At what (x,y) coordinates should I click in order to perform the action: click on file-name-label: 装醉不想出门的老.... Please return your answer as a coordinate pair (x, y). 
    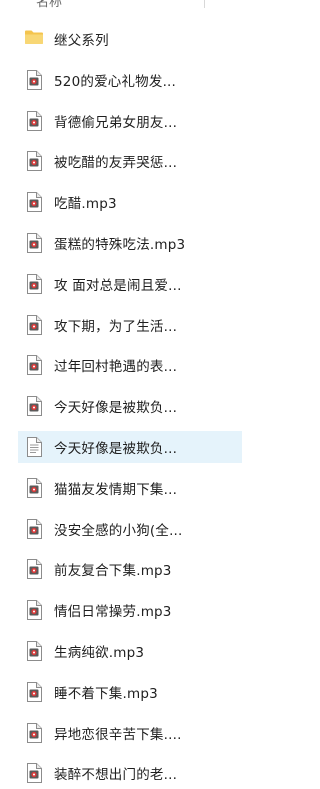
    Looking at the image, I should click on (116, 775).